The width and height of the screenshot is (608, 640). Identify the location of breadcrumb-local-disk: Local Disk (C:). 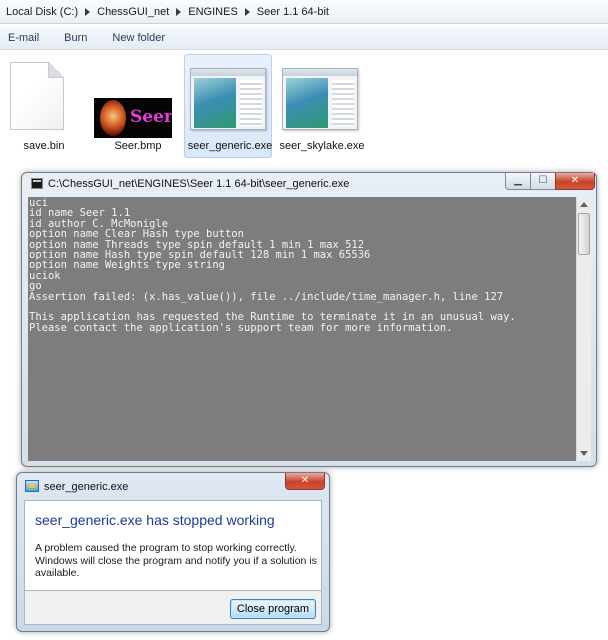
(42, 12).